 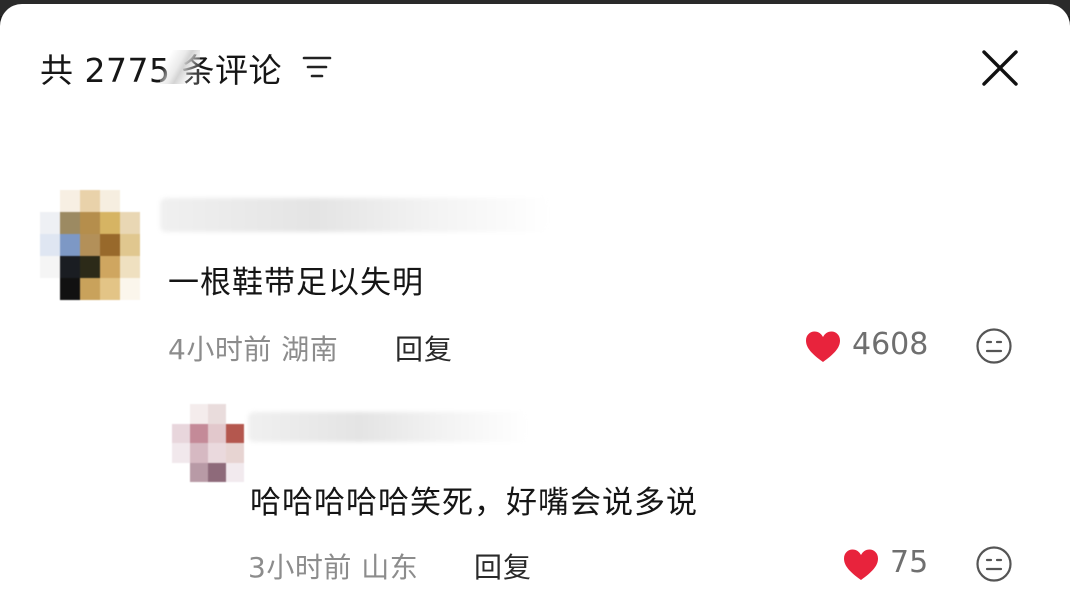 I want to click on like-count: 75, so click(x=909, y=562).